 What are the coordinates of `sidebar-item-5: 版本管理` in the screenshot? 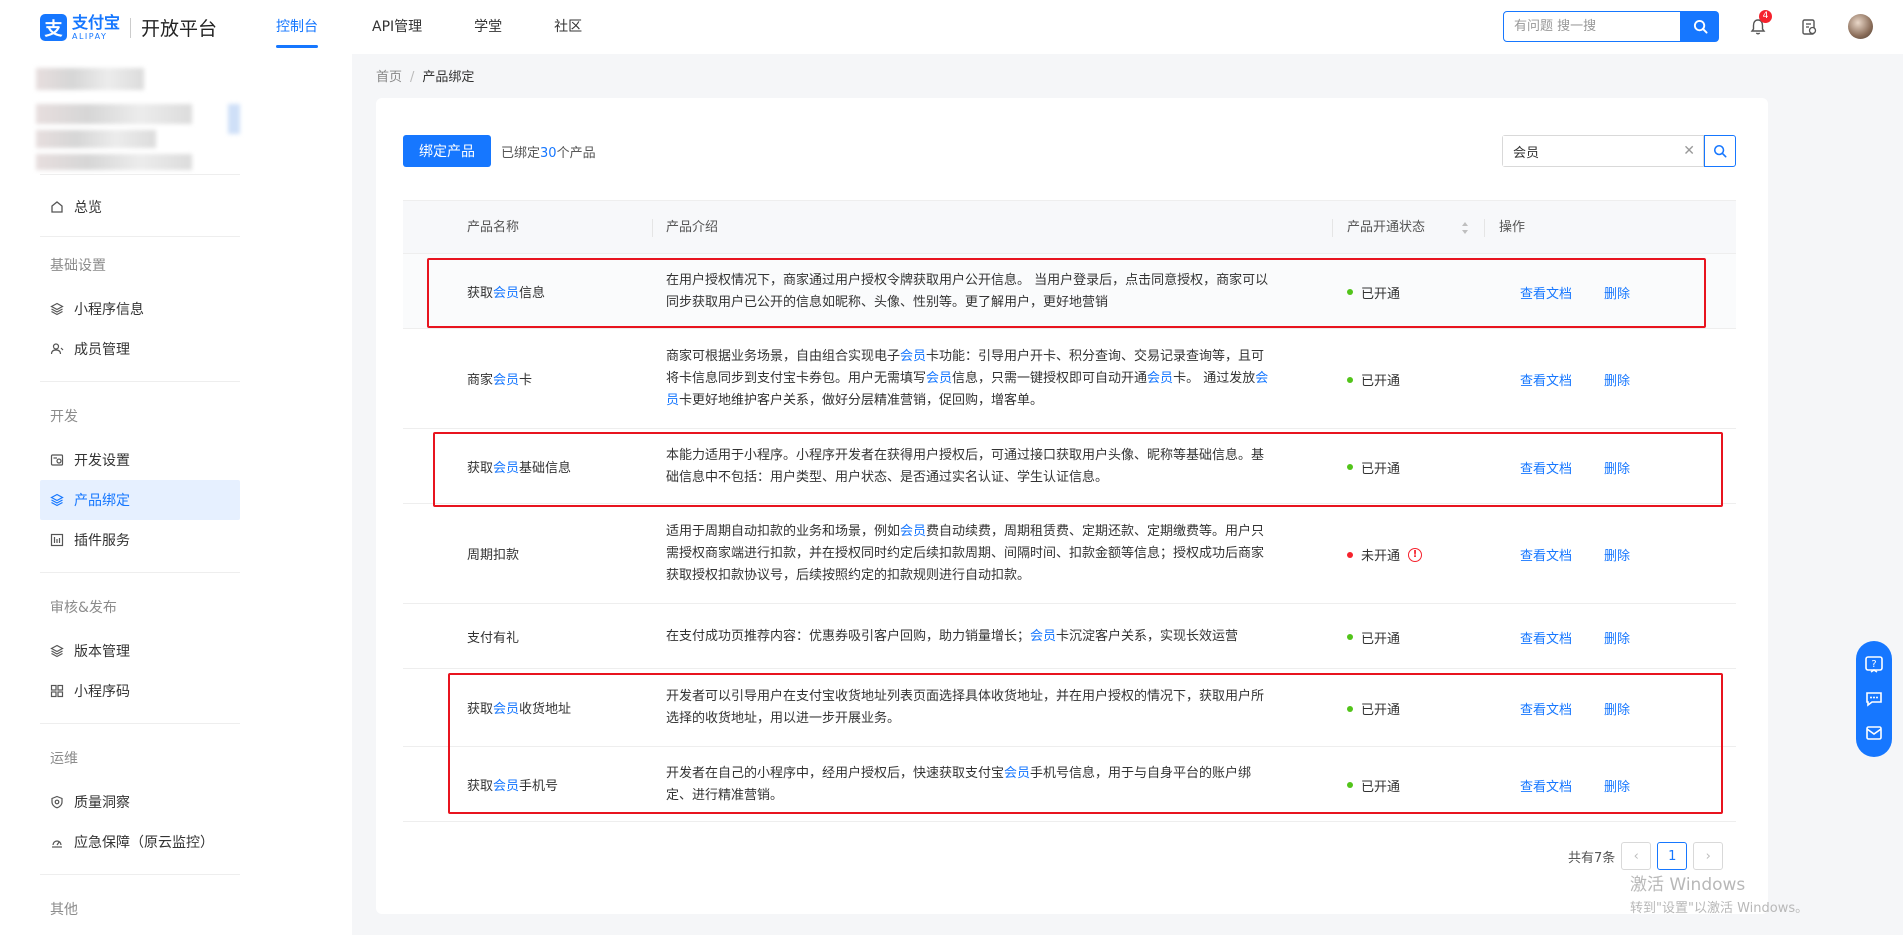 It's located at (140, 651).